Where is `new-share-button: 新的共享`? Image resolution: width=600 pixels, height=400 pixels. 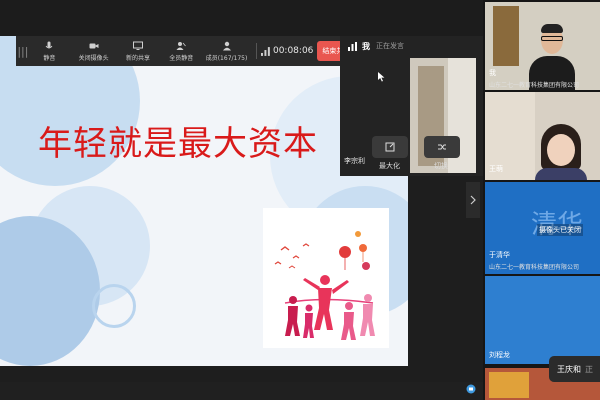 new-share-button: 新的共享 is located at coordinates (137, 51).